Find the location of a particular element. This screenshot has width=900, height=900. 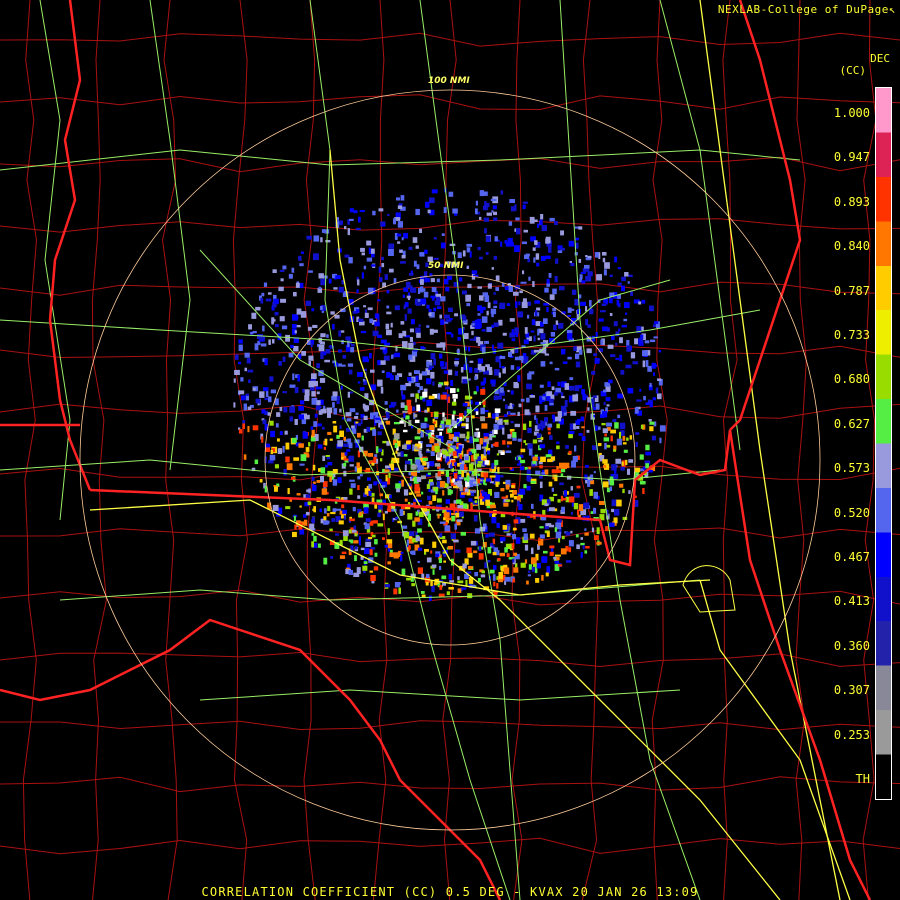

legend-tick: 0.627 is located at coordinates (851, 423).